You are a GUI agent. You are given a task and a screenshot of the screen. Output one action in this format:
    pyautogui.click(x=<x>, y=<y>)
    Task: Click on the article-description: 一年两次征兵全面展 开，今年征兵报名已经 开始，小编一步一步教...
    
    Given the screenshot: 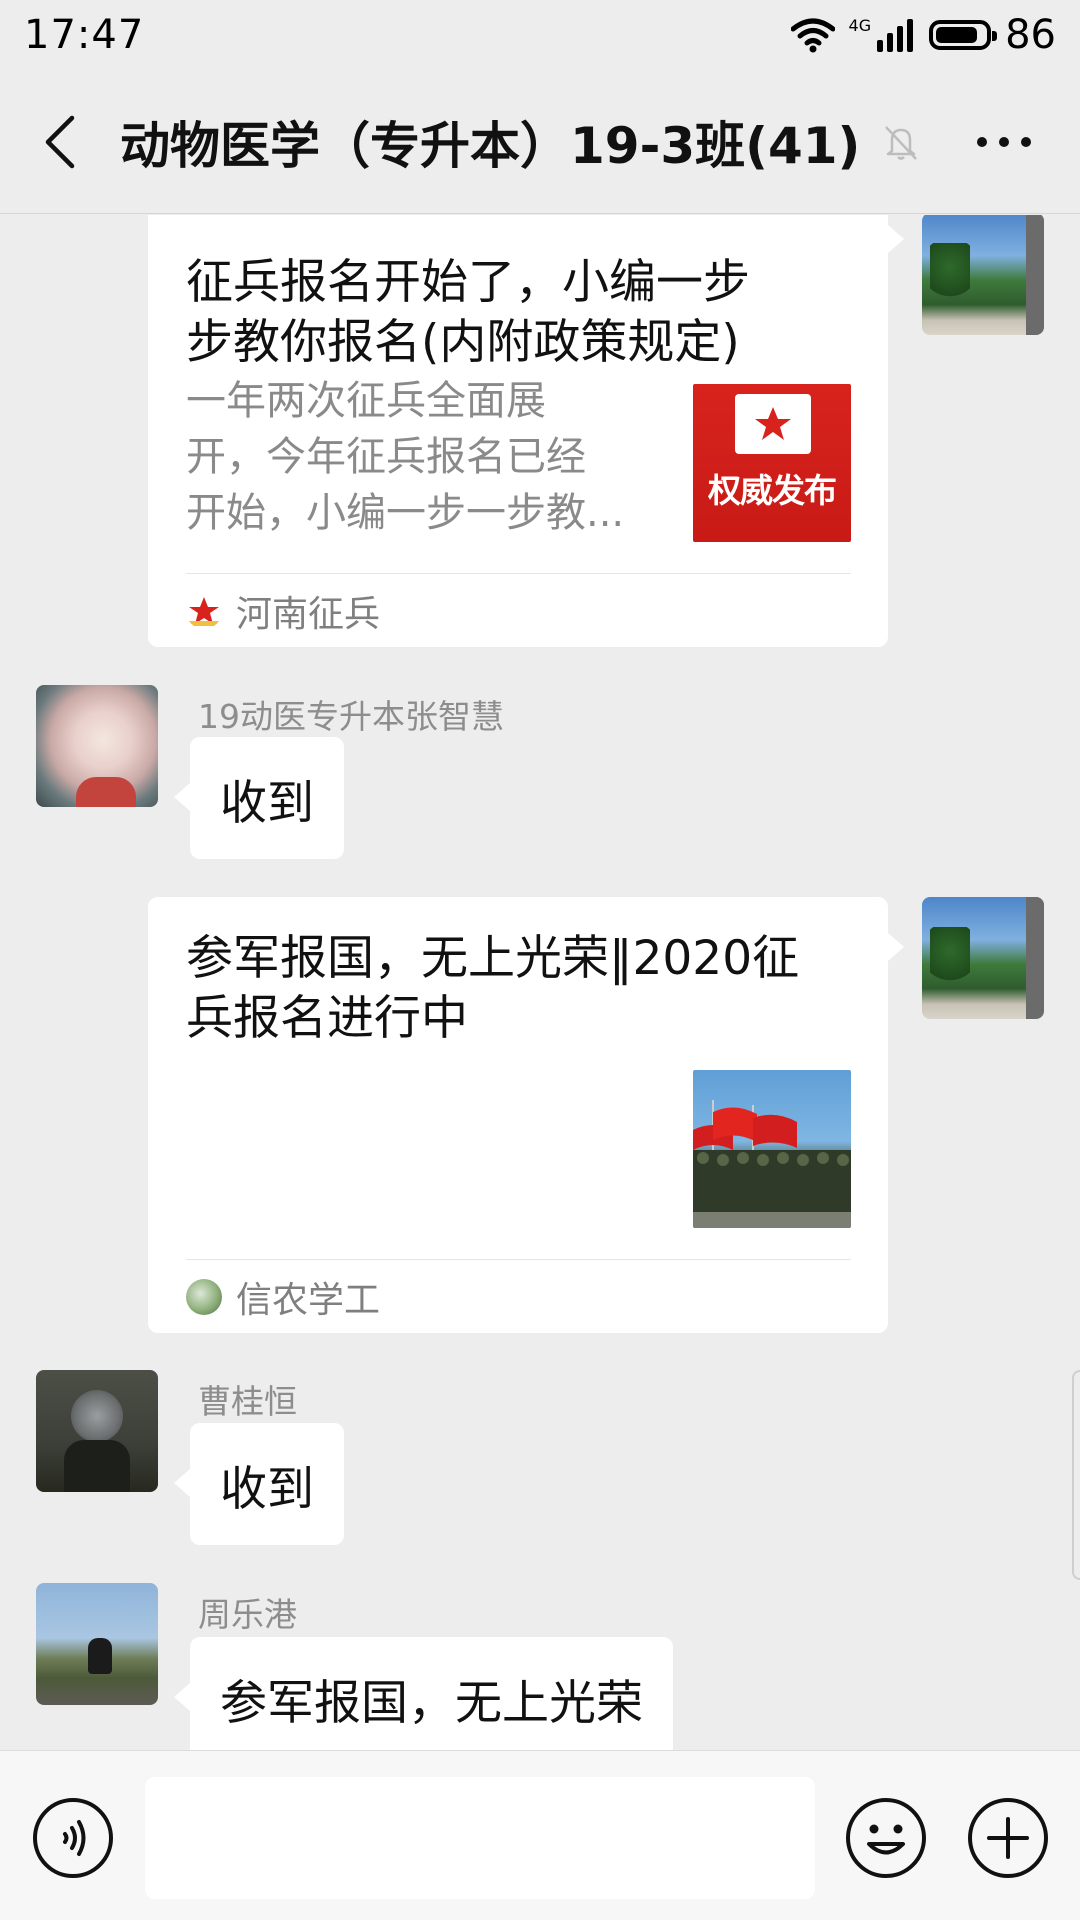 What is the action you would take?
    pyautogui.click(x=416, y=457)
    